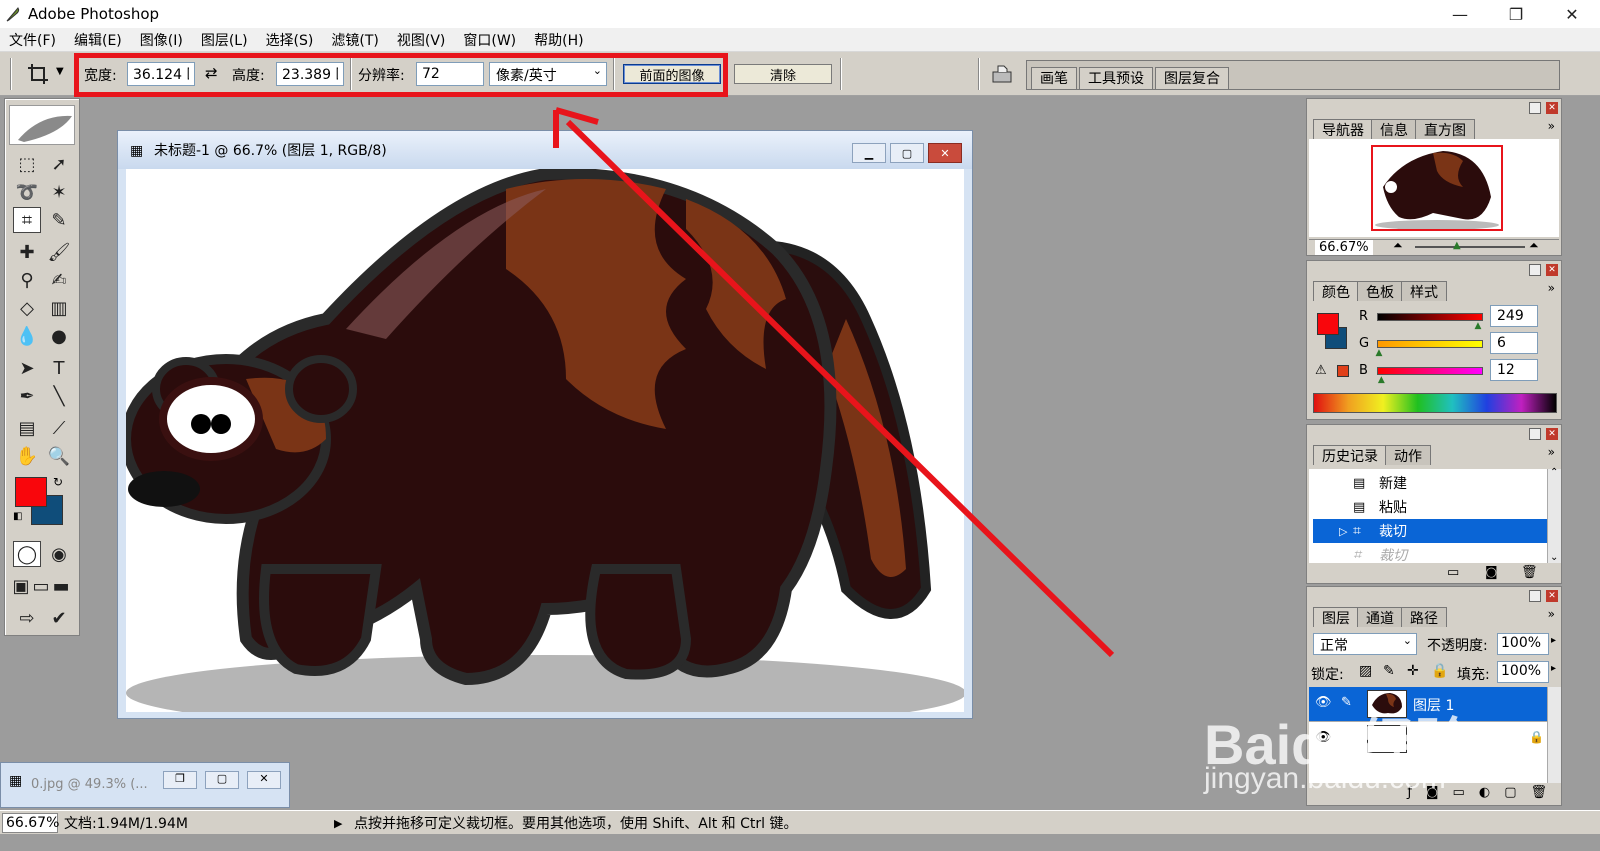 This screenshot has width=1600, height=851. Describe the element at coordinates (1328, 324) in the screenshot. I see `panel-foreground-swatch` at that location.